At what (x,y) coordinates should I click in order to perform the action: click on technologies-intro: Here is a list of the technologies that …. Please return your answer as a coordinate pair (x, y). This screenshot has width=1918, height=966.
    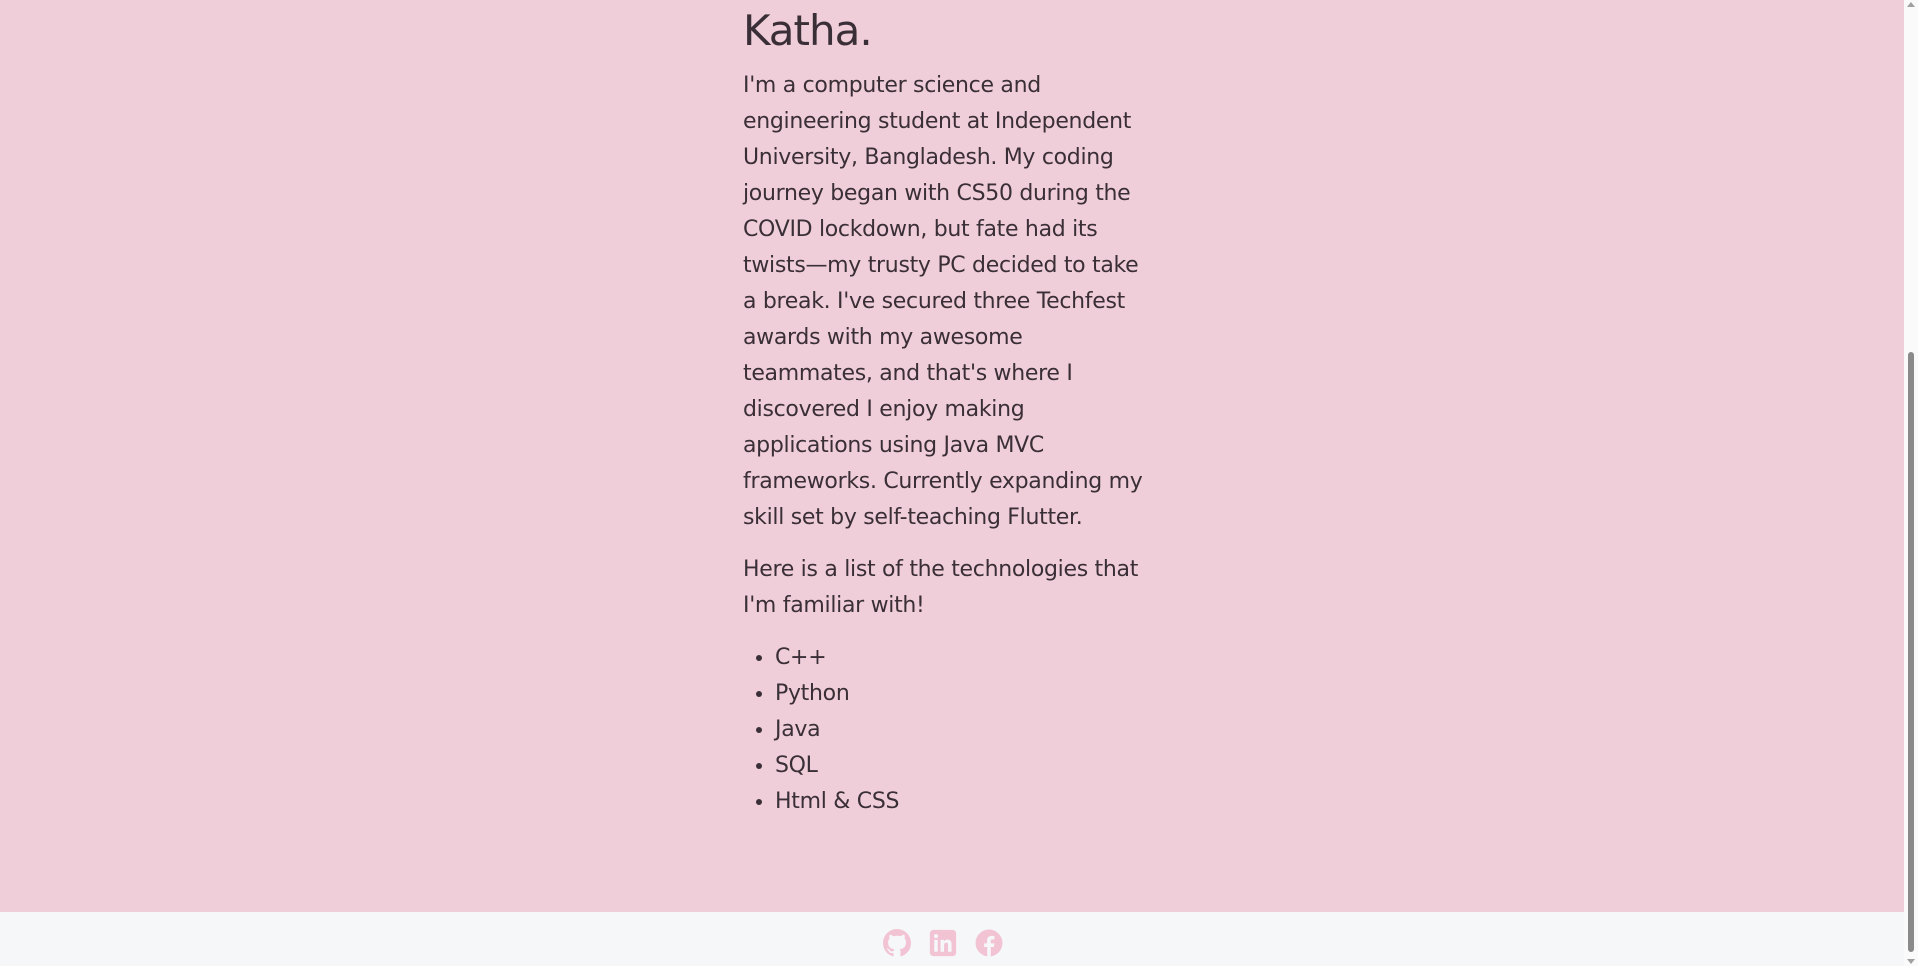
    Looking at the image, I should click on (941, 587).